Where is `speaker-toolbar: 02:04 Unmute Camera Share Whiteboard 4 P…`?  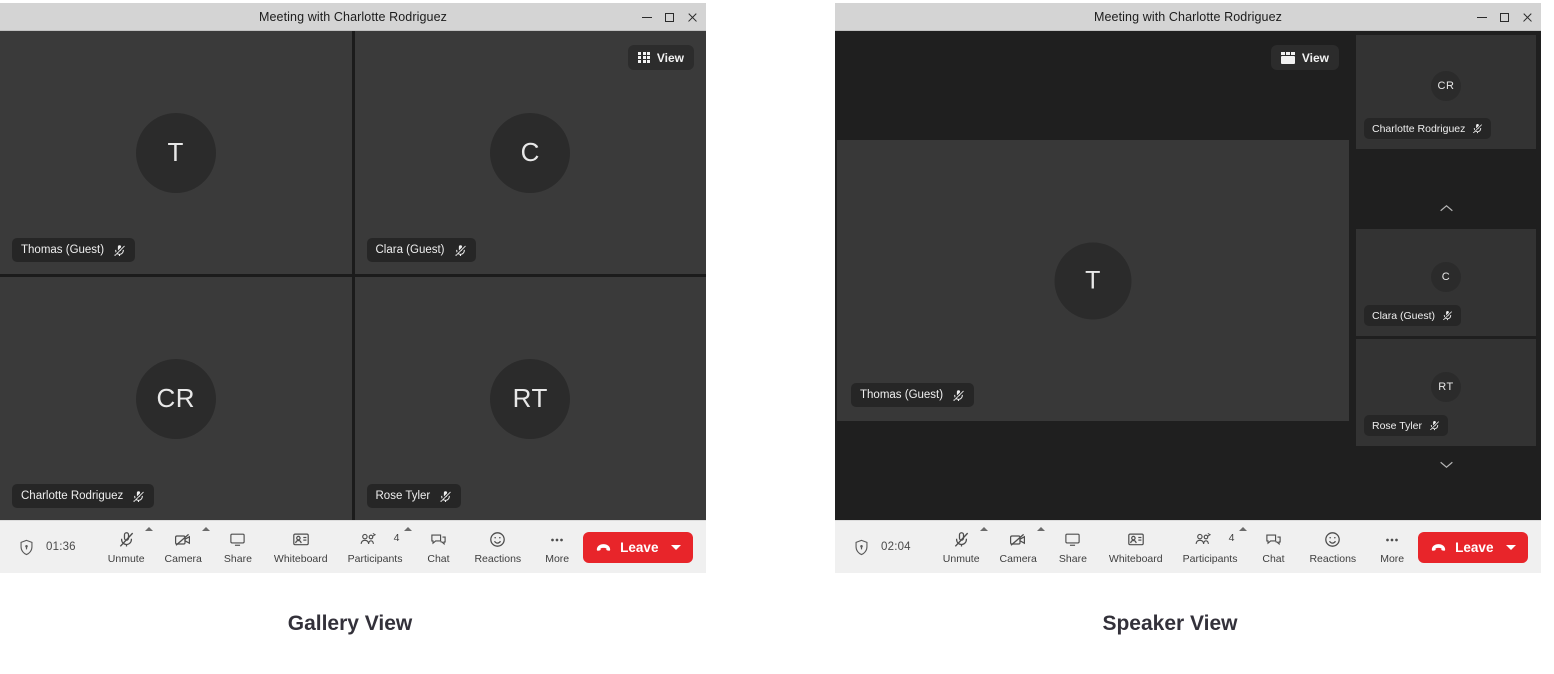 speaker-toolbar: 02:04 Unmute Camera Share Whiteboard 4 P… is located at coordinates (1188, 546).